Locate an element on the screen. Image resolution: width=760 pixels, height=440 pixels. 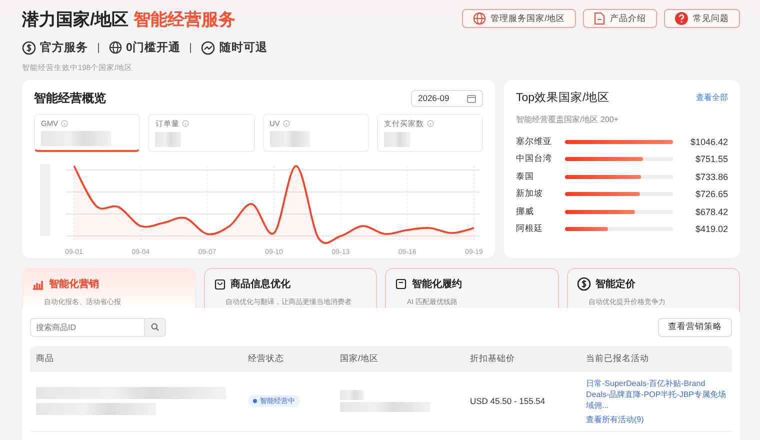
view-all-link: 查看全部 is located at coordinates (712, 97).